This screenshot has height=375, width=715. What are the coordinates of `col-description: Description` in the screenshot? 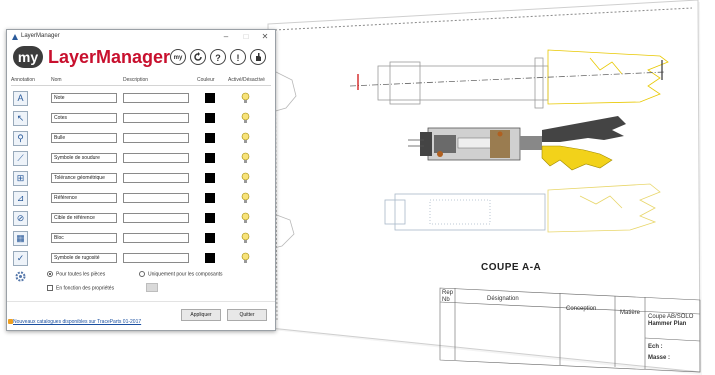 It's located at (136, 80).